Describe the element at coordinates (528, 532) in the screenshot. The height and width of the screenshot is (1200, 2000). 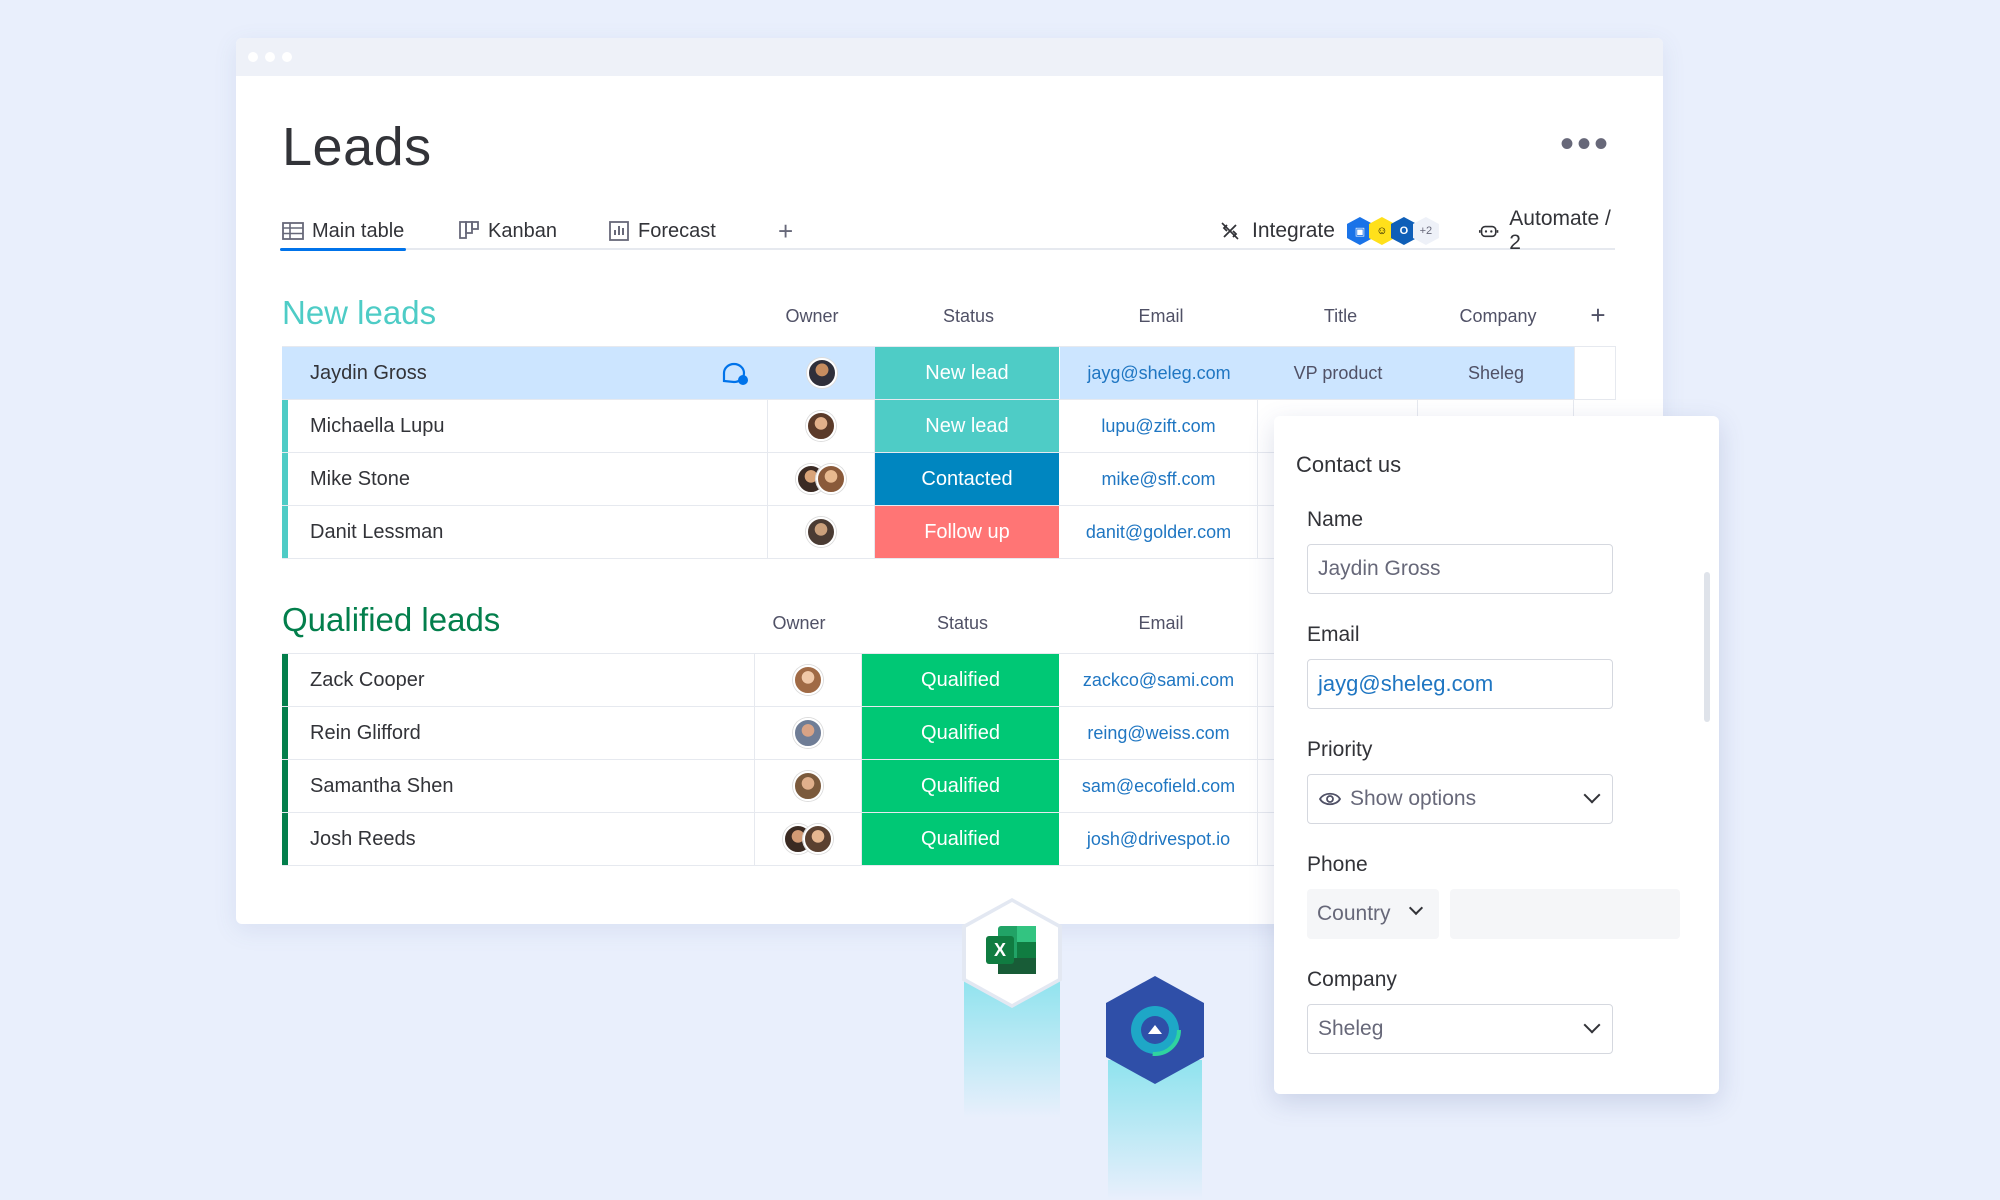
I see `name-cell: Danit Lessman` at that location.